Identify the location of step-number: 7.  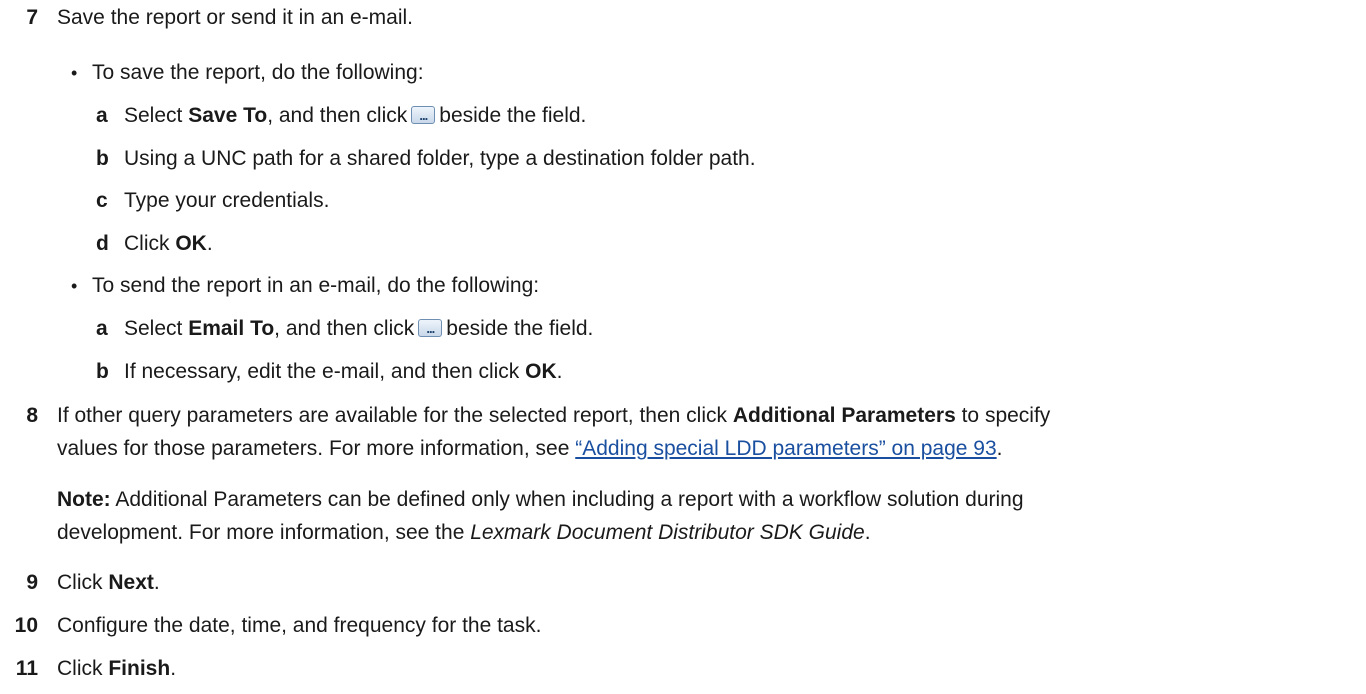
(32, 17).